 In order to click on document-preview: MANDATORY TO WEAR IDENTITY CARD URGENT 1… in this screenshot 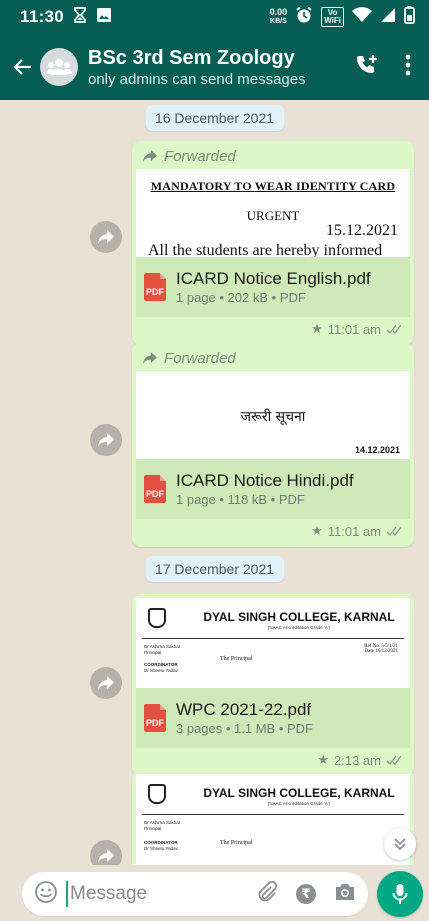, I will do `click(273, 213)`.